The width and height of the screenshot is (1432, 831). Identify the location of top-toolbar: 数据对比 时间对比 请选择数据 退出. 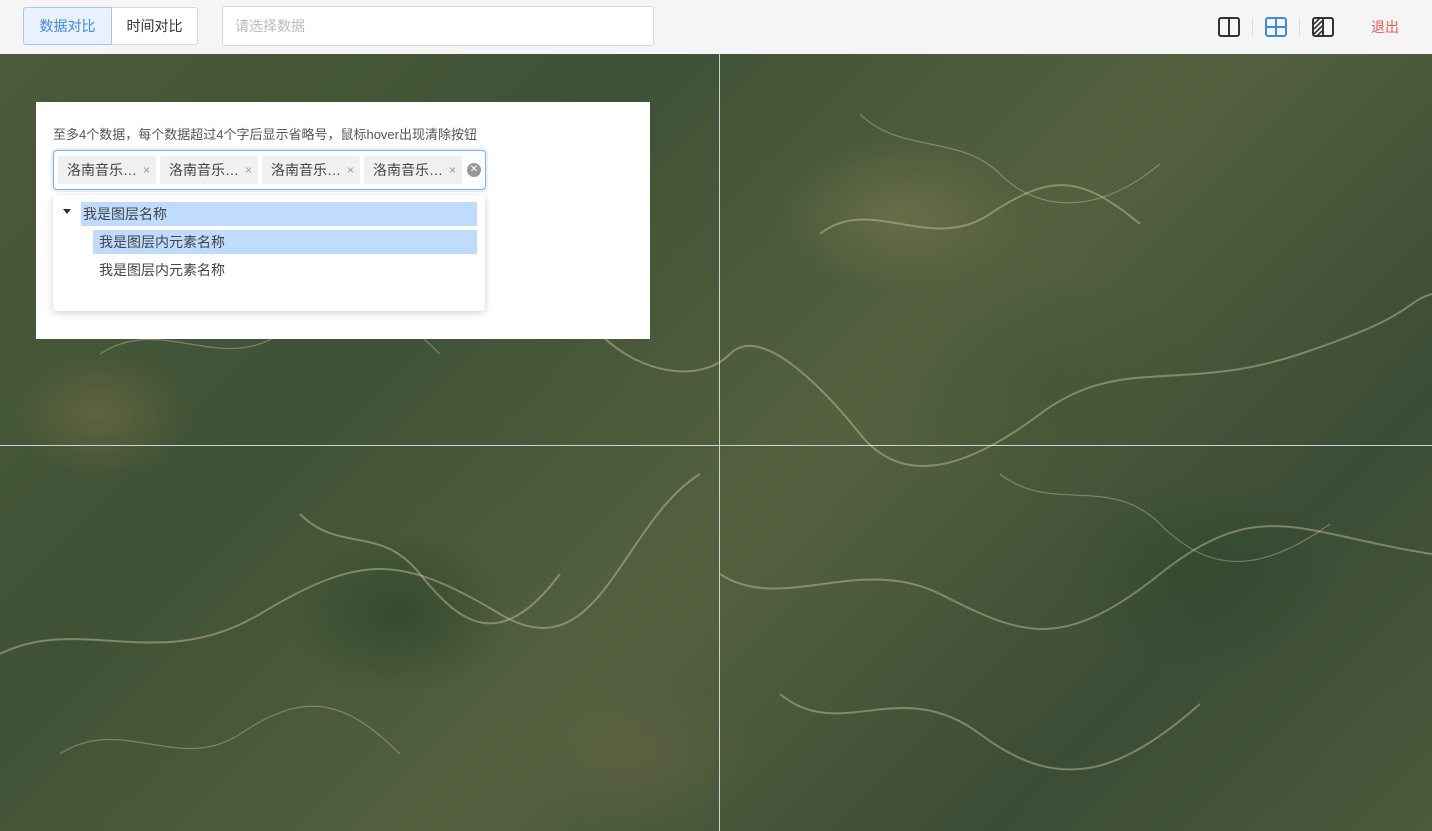
(716, 27).